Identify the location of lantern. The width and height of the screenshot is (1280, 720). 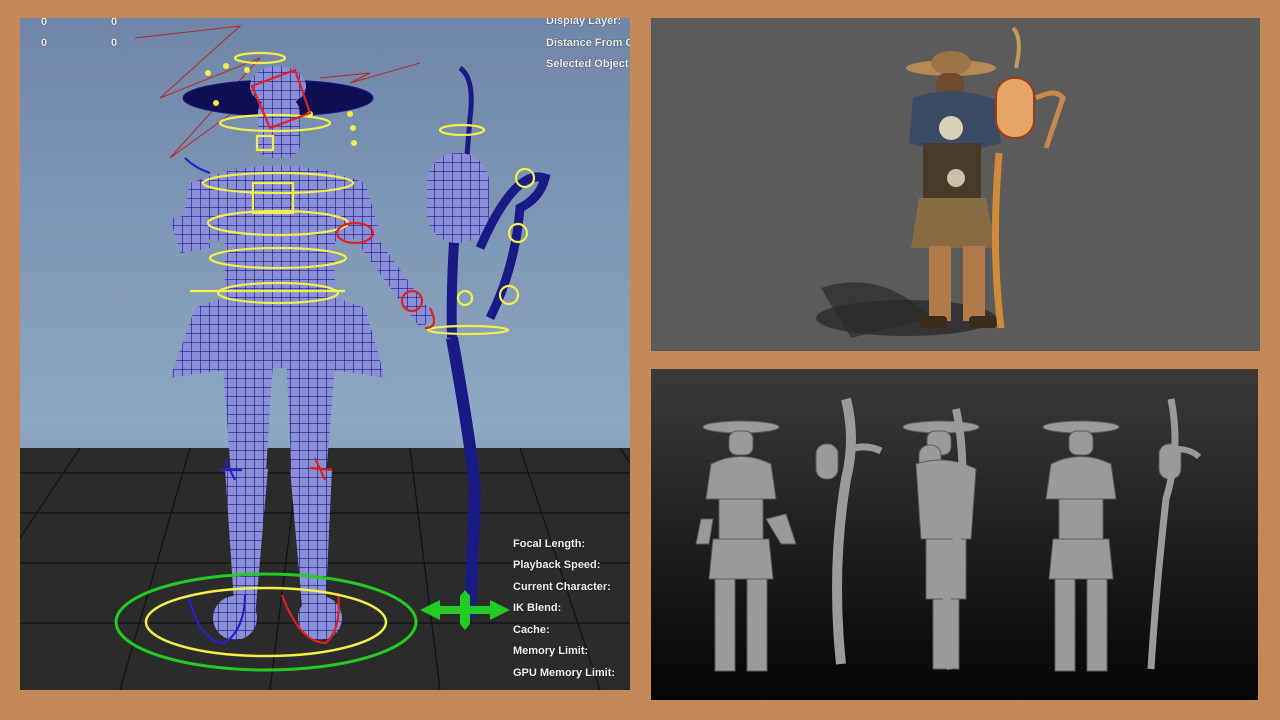
(1015, 108).